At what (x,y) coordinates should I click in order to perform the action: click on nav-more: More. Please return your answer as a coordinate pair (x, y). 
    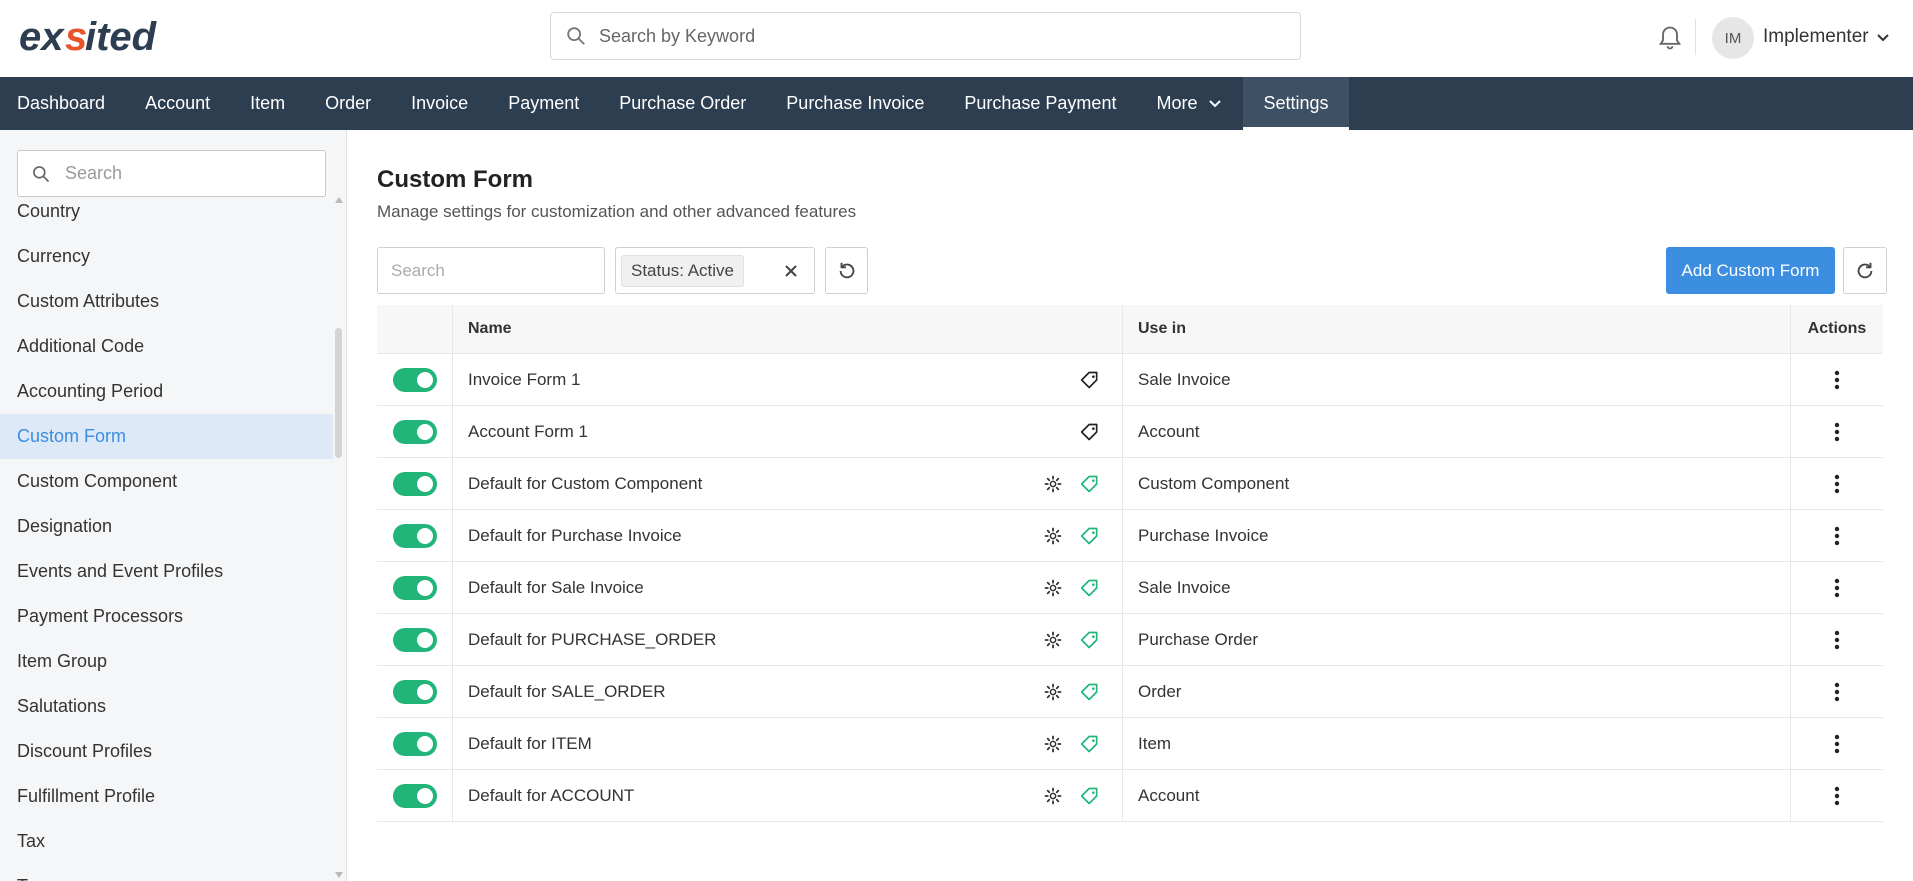
    Looking at the image, I should click on (1189, 103).